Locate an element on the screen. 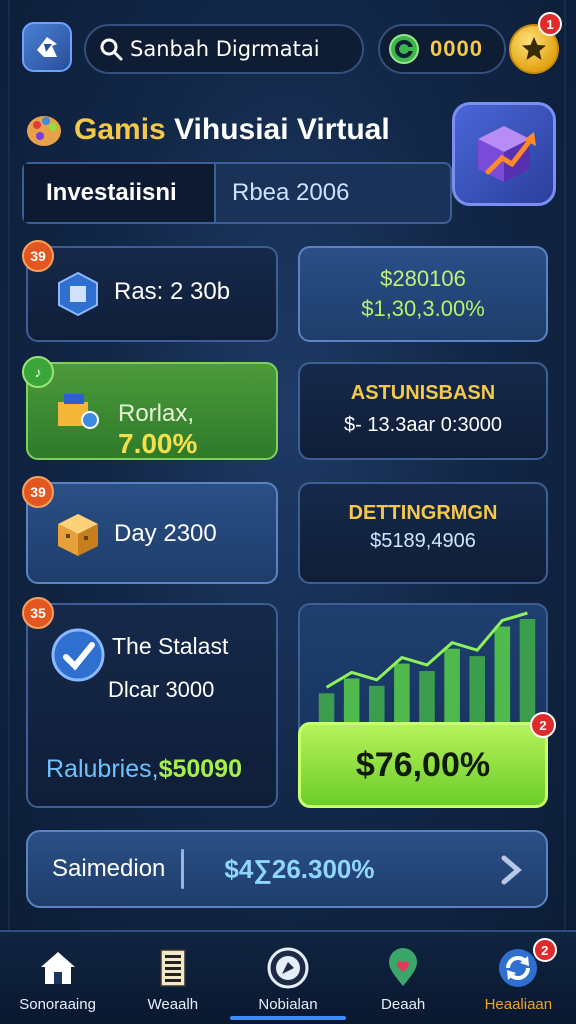 The width and height of the screenshot is (576, 1024). asset-card-3: 39 Day 2300 is located at coordinates (150, 530).